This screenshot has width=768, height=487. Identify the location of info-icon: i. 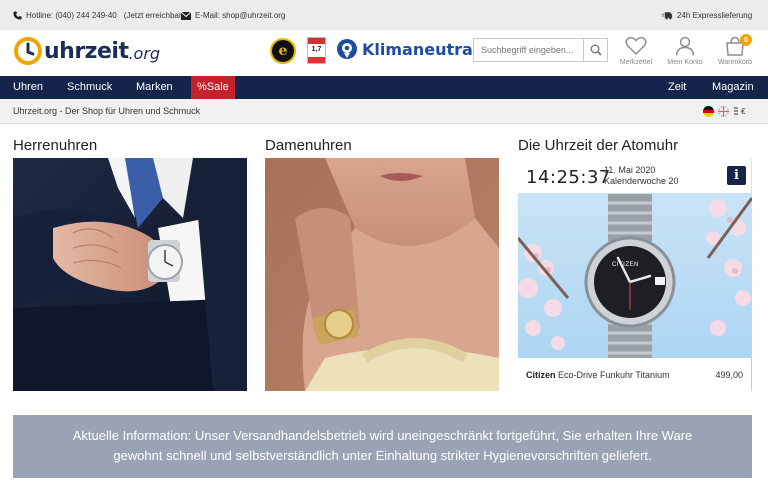
(736, 175).